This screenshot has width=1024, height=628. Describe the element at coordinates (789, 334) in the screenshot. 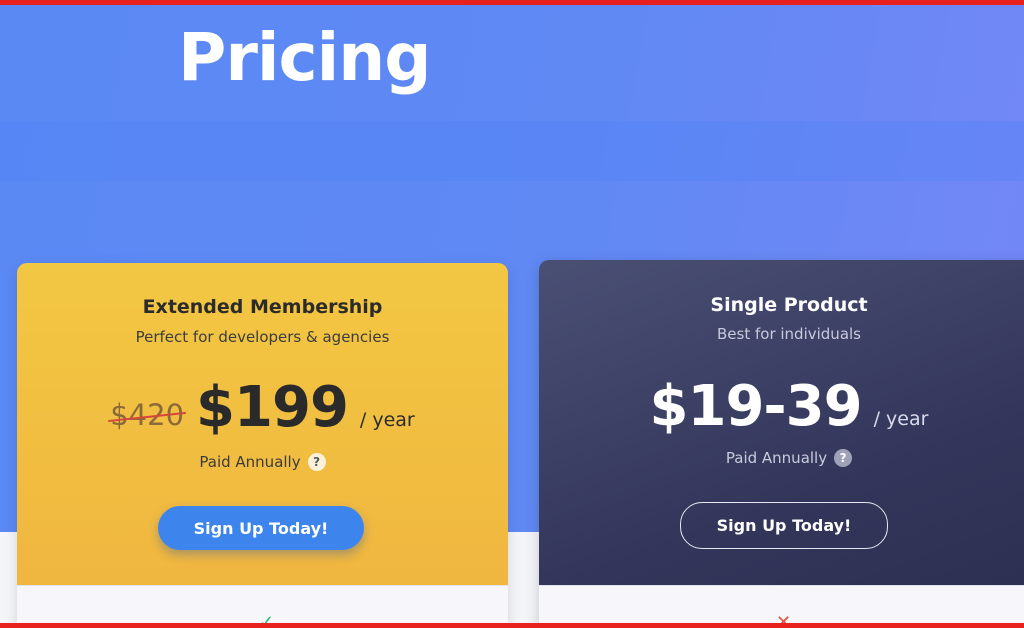

I see `plan-subtitle: Best for individuals` at that location.